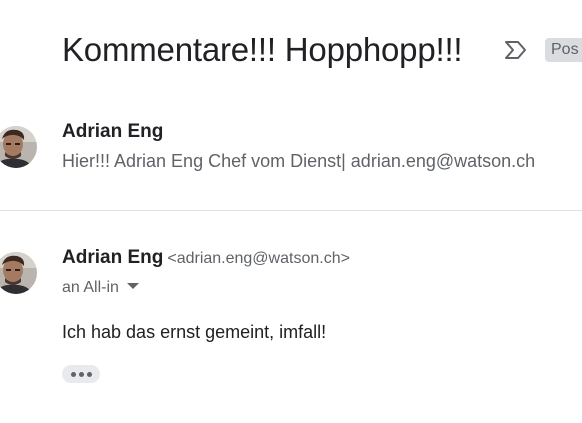 The height and width of the screenshot is (423, 582). I want to click on recipients-dropdown: an All-in, so click(100, 288).